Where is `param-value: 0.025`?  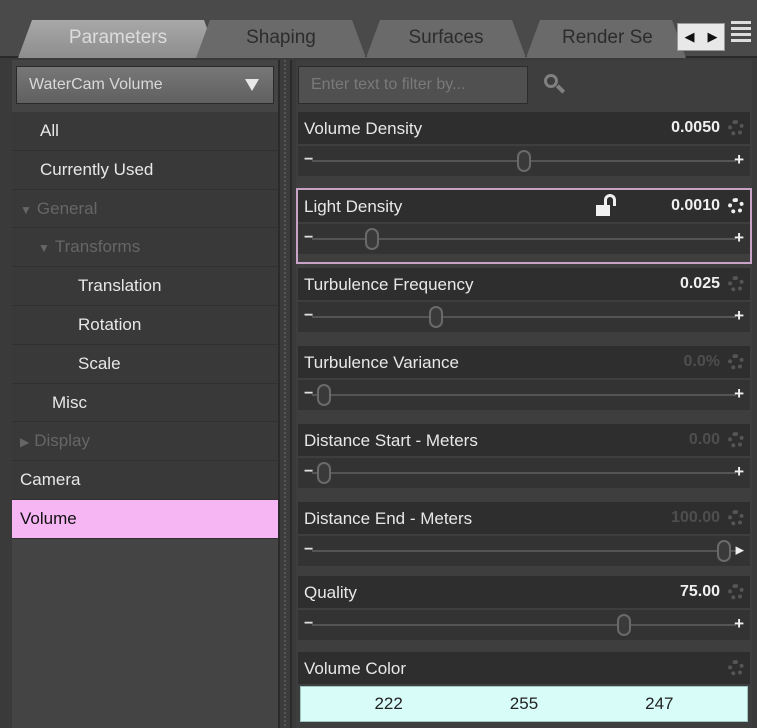 param-value: 0.025 is located at coordinates (700, 284).